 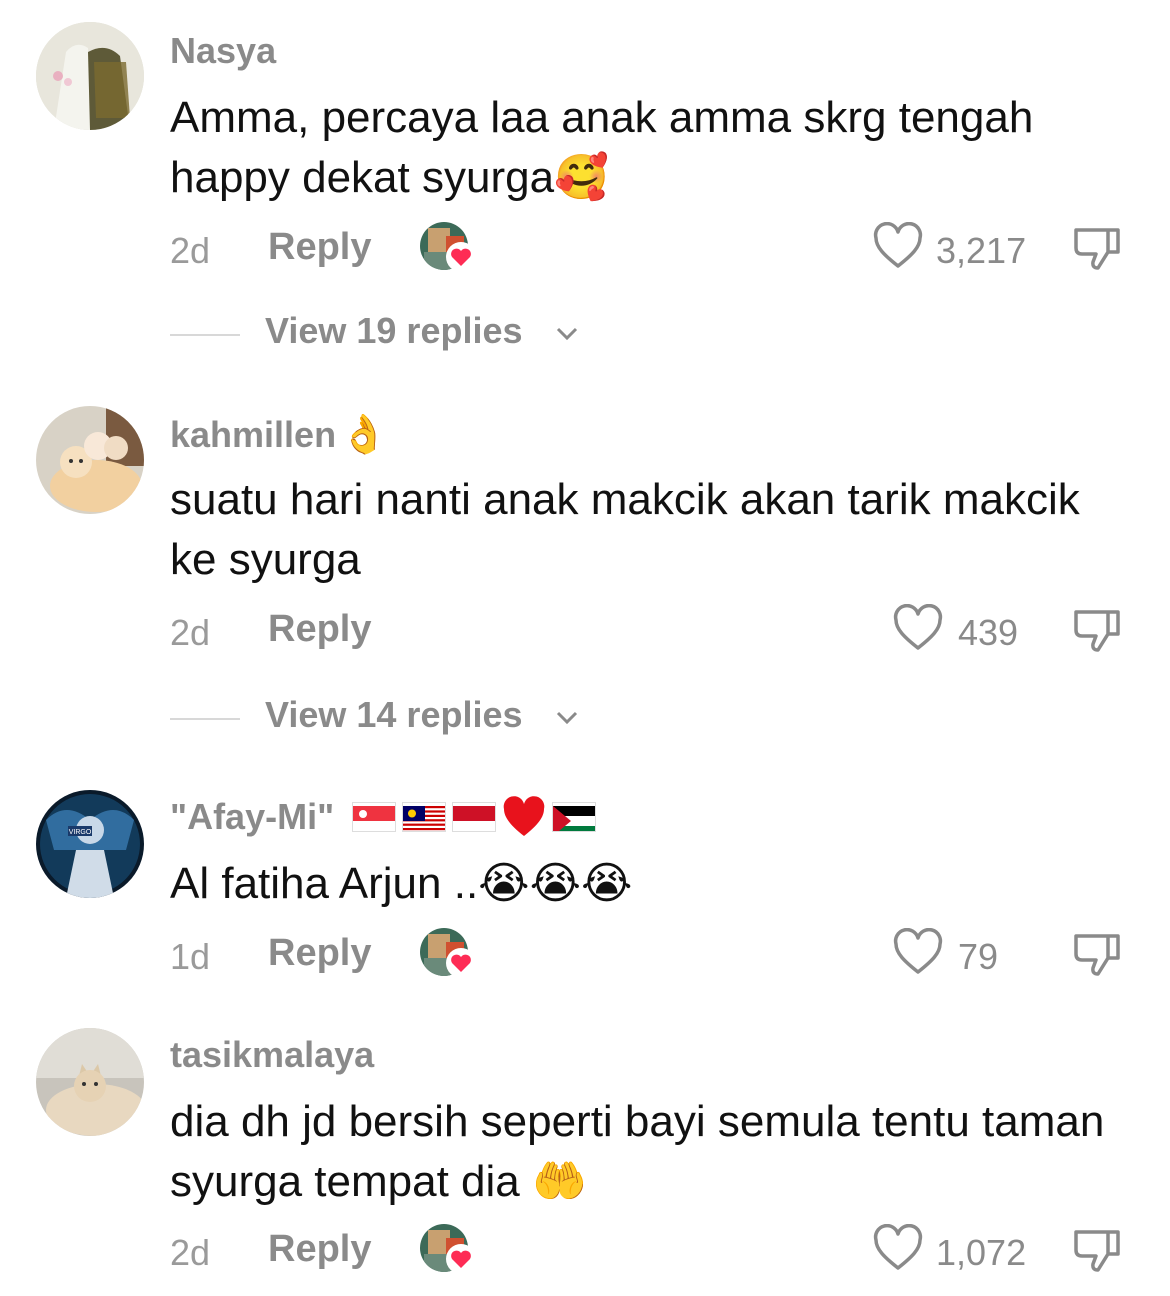 I want to click on view-replies-button: View 14 replies, so click(x=585, y=717).